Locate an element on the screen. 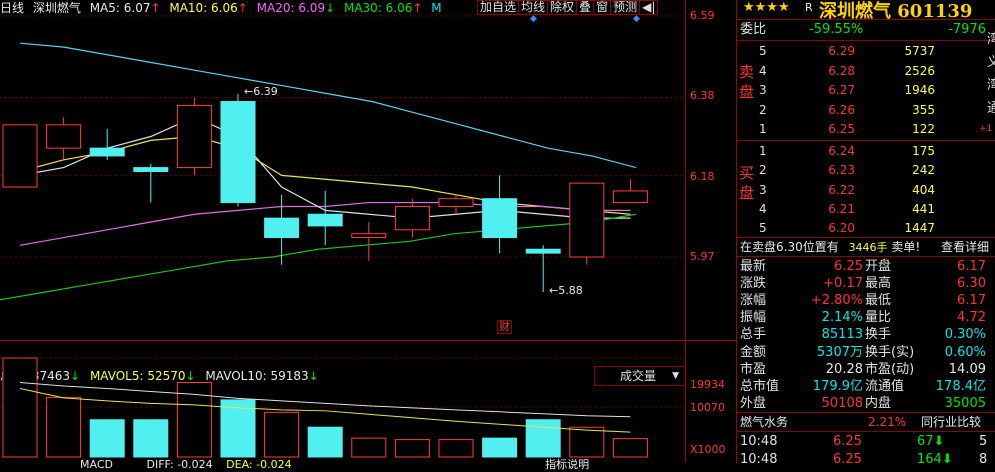 The height and width of the screenshot is (472, 995). tick-row: 10:48 6.25 164⬇ 8 is located at coordinates (866, 460).